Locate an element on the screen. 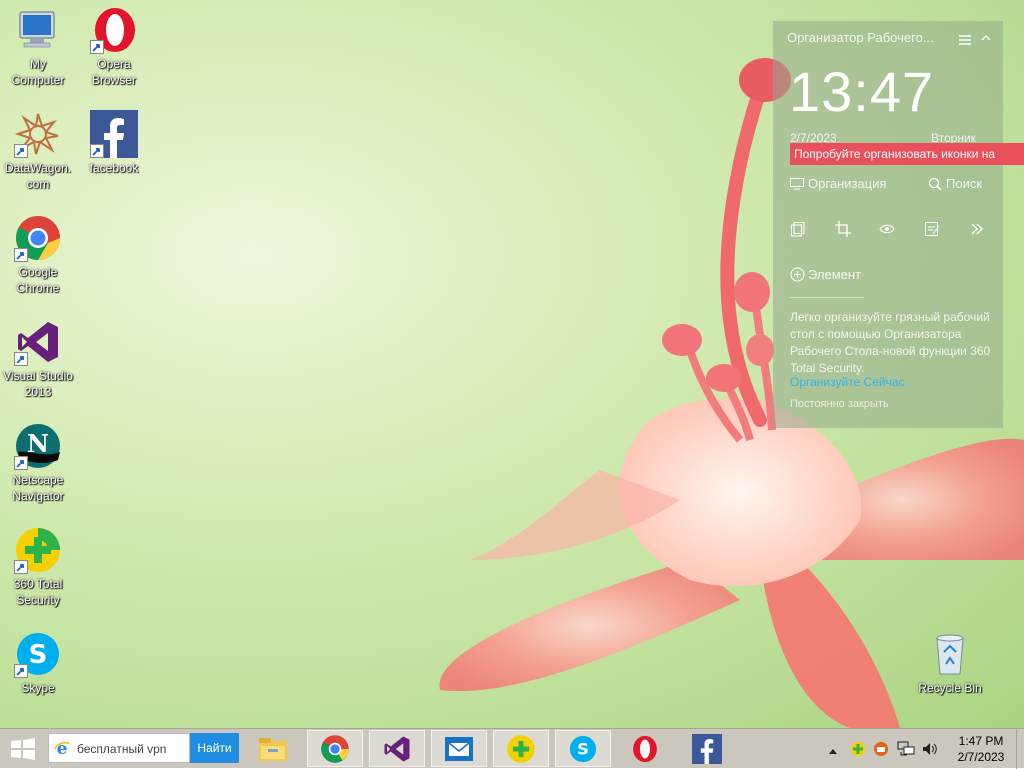 The height and width of the screenshot is (769, 1024). desktop-icon-visual-studio: Visual Studio 2013 is located at coordinates (38, 359).